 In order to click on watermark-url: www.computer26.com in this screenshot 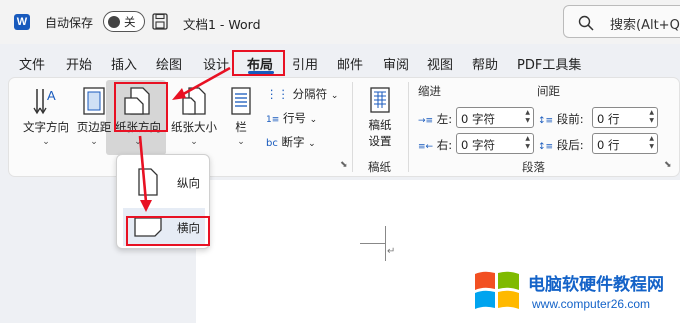, I will do `click(591, 304)`.